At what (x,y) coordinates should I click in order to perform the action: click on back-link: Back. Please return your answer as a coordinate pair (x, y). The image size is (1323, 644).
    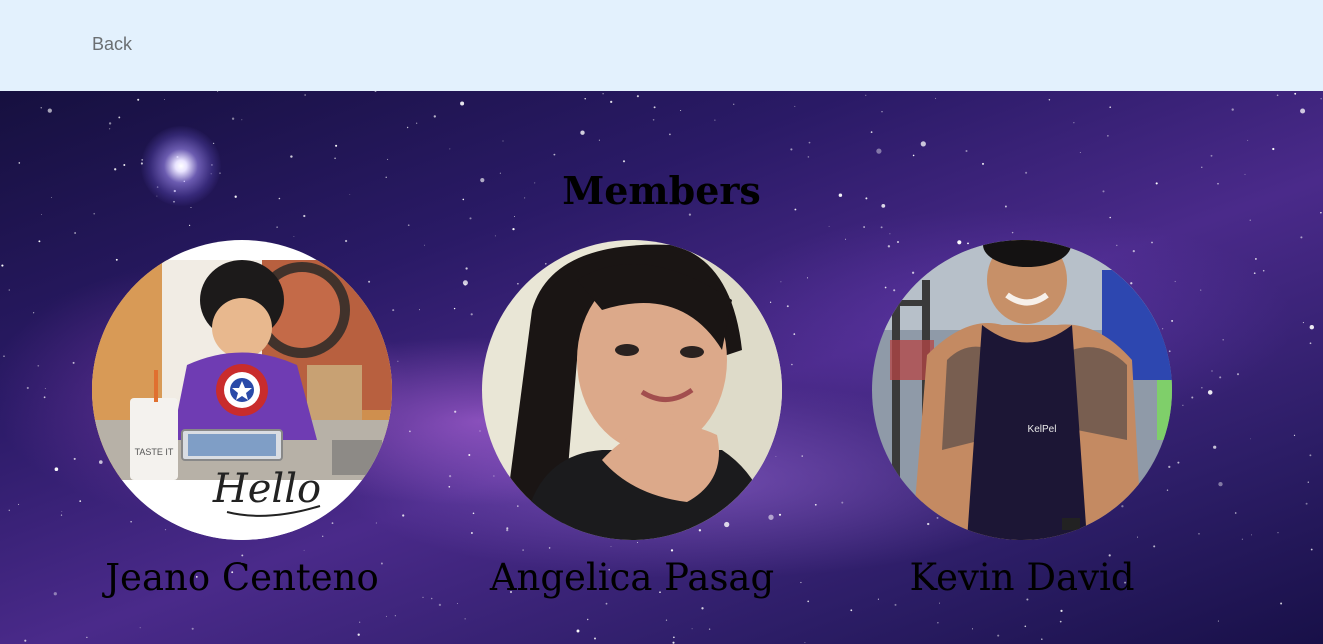
    Looking at the image, I should click on (112, 44).